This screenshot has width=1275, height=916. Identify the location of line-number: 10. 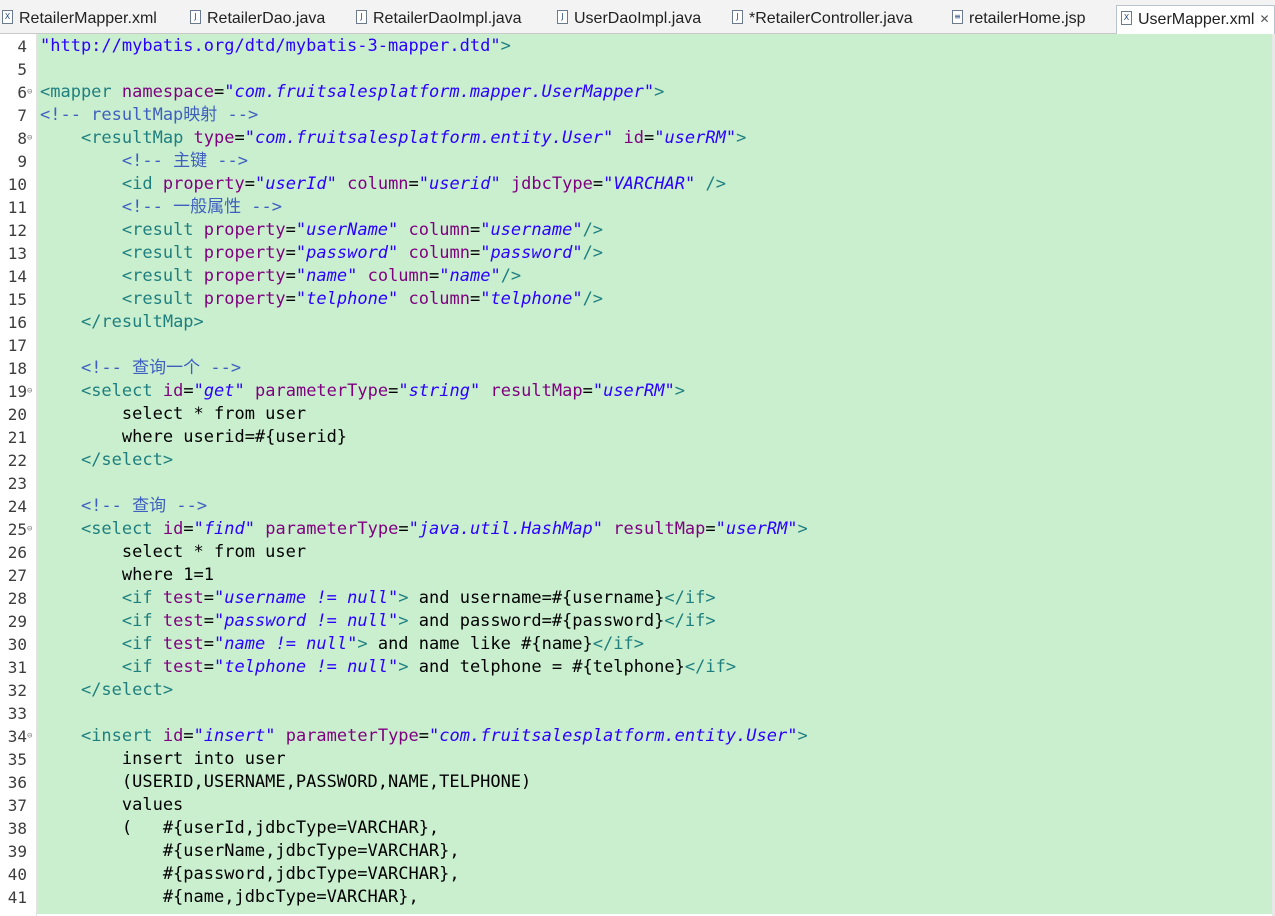
(17, 184).